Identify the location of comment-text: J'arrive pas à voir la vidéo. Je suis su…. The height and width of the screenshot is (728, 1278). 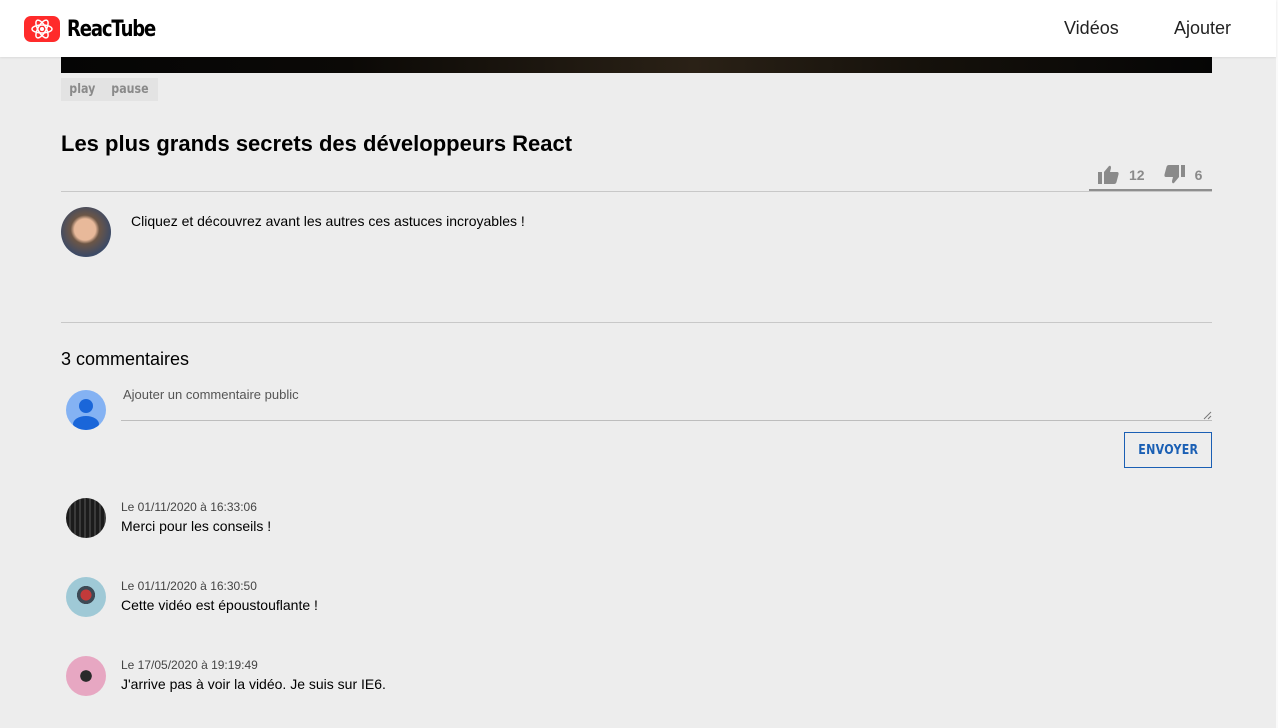
(253, 684).